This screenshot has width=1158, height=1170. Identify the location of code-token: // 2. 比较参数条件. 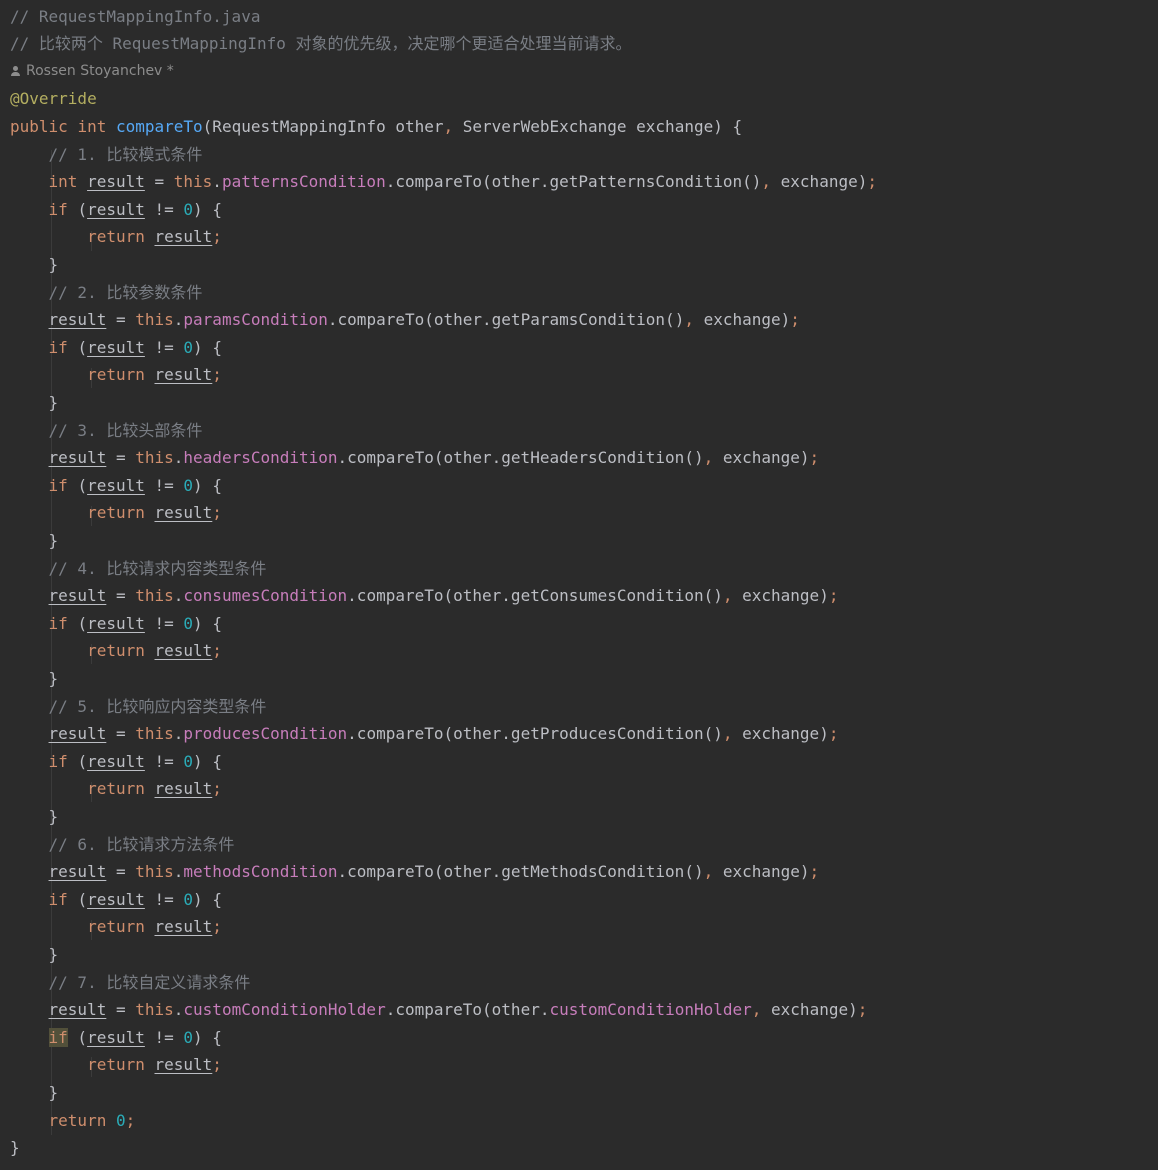
(125, 292).